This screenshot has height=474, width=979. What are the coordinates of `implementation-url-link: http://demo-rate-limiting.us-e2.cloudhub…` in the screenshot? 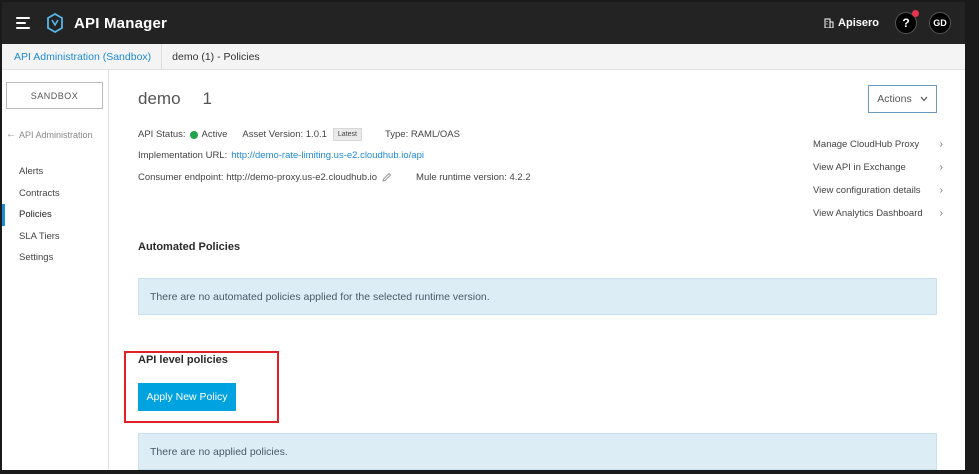 It's located at (327, 155).